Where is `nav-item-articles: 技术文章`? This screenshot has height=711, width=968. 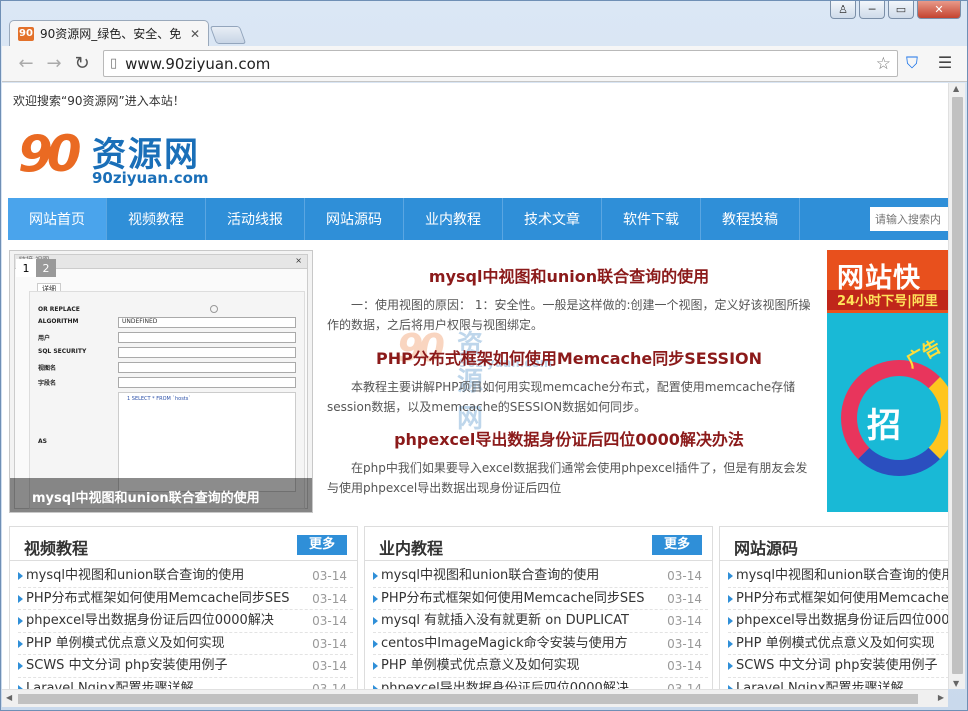 nav-item-articles: 技术文章 is located at coordinates (552, 219).